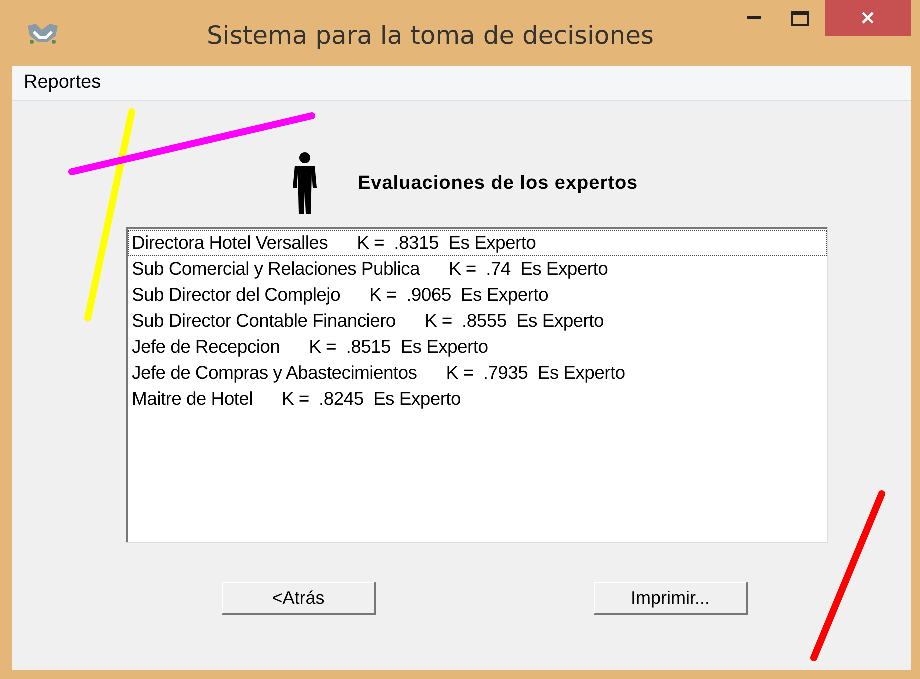 Image resolution: width=920 pixels, height=679 pixels. I want to click on section-heading: Evaluaciones de los expertos, so click(498, 184).